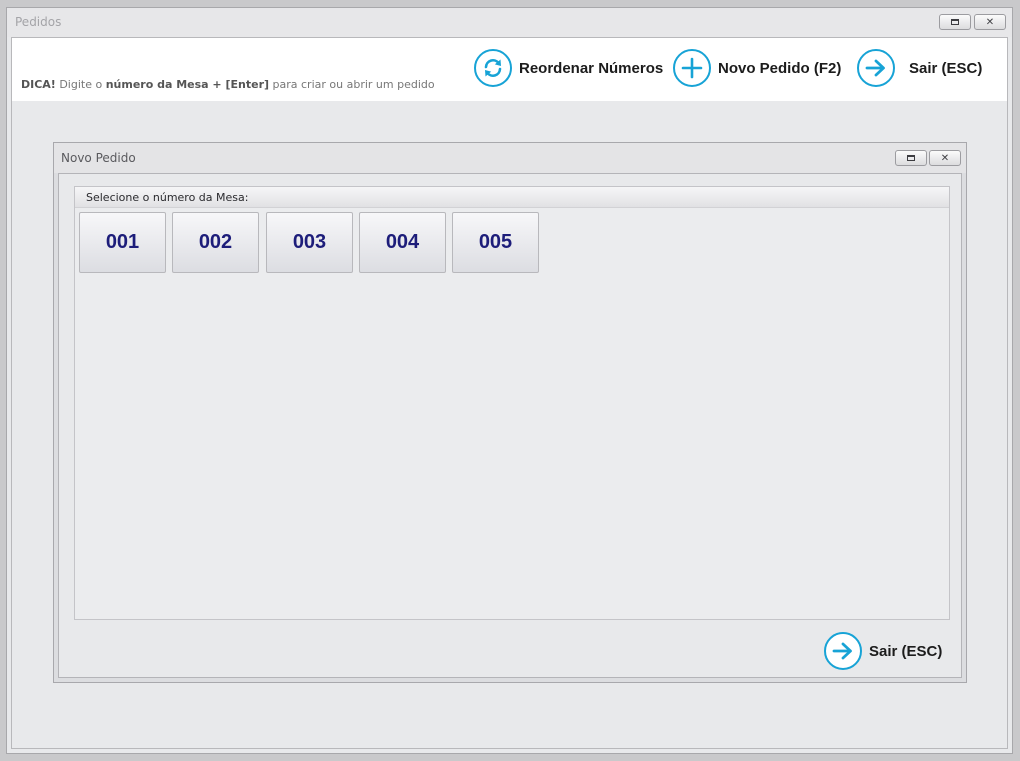  Describe the element at coordinates (80, 84) in the screenshot. I see `hint-mid: Digite o` at that location.